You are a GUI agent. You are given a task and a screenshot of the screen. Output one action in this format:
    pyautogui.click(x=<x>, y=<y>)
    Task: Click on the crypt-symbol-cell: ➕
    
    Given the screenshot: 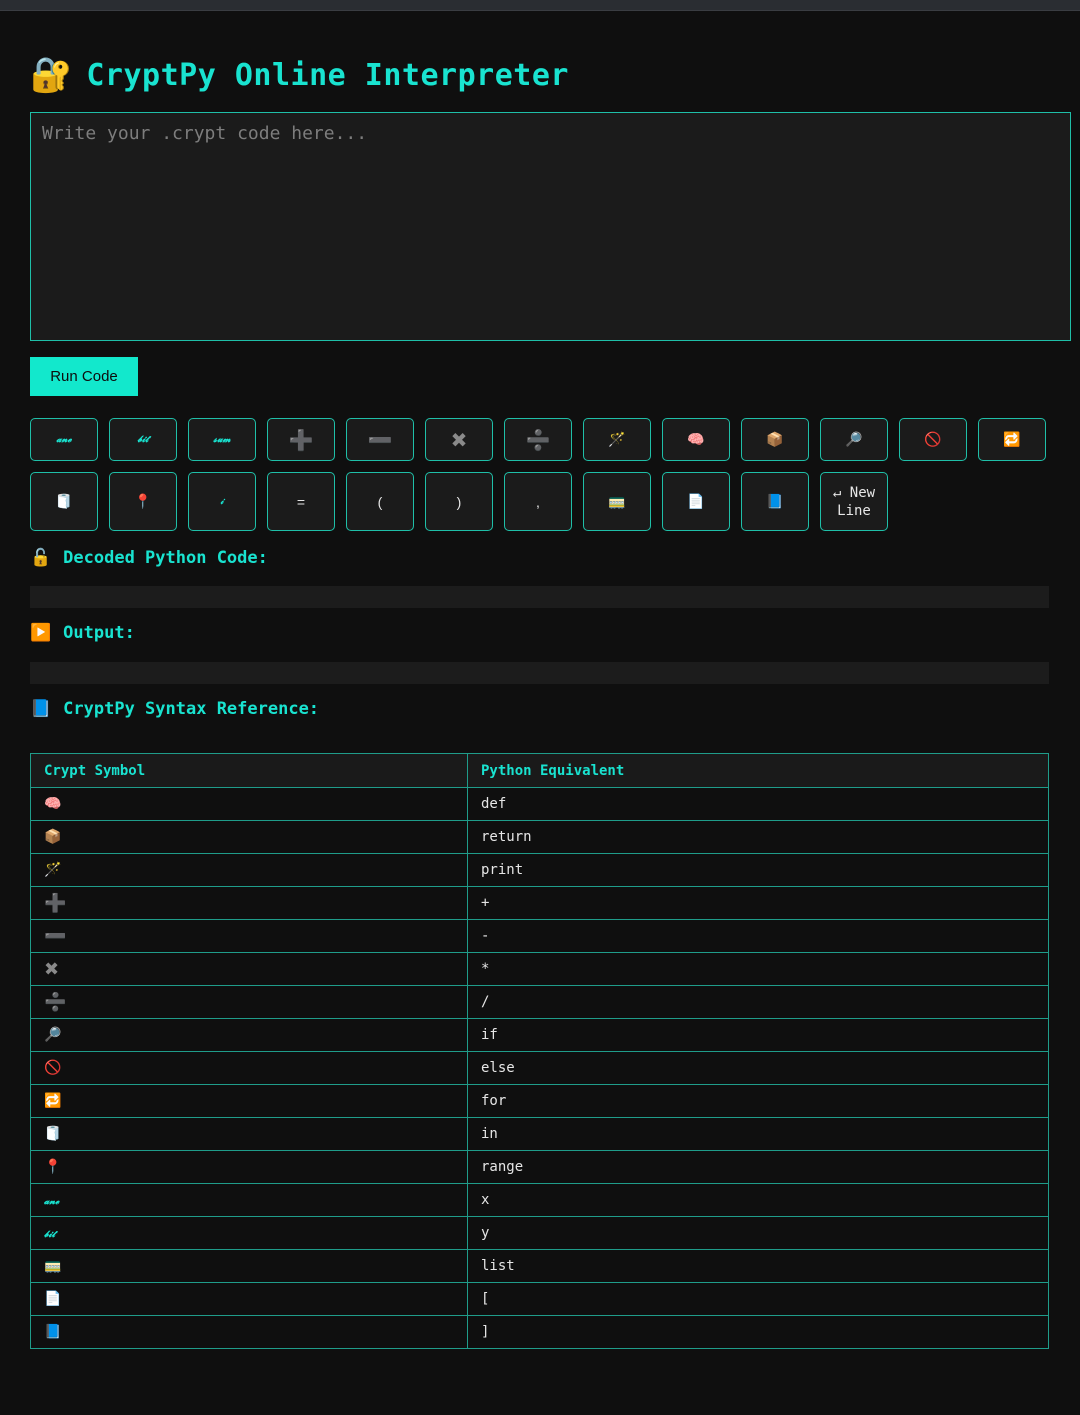 What is the action you would take?
    pyautogui.click(x=249, y=903)
    